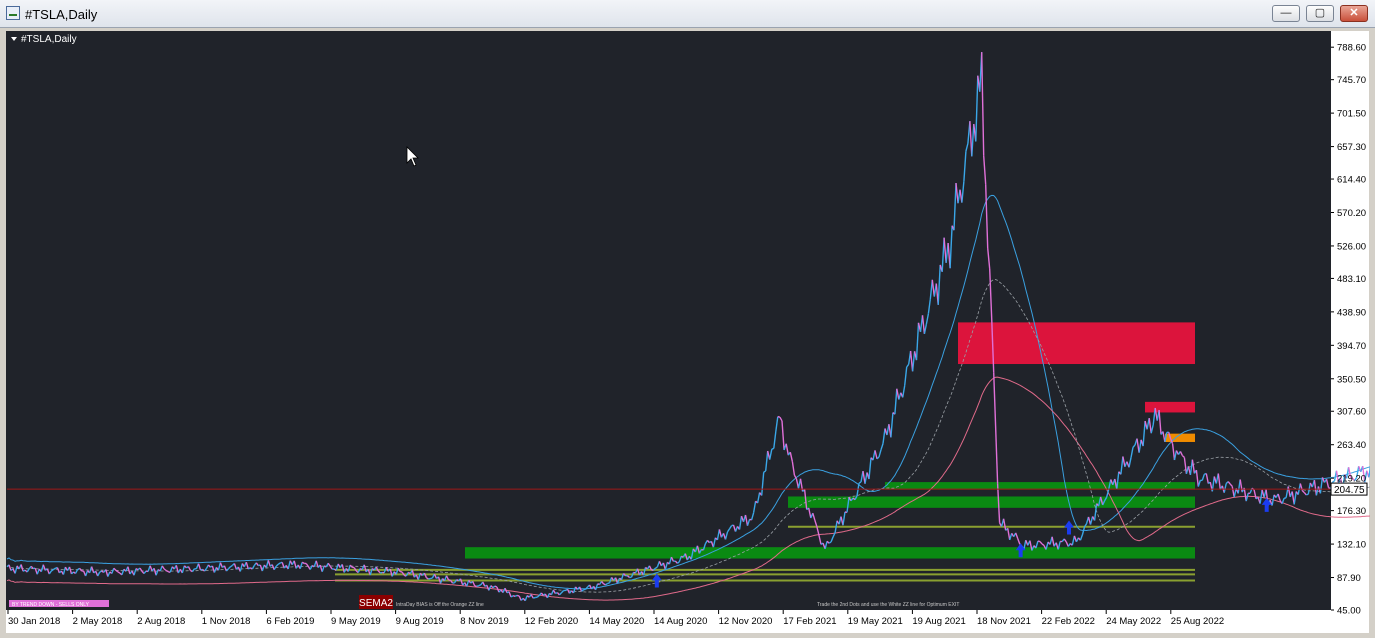  What do you see at coordinates (746, 621) in the screenshot?
I see `x-tick-label: 12 Nov 2020` at bounding box center [746, 621].